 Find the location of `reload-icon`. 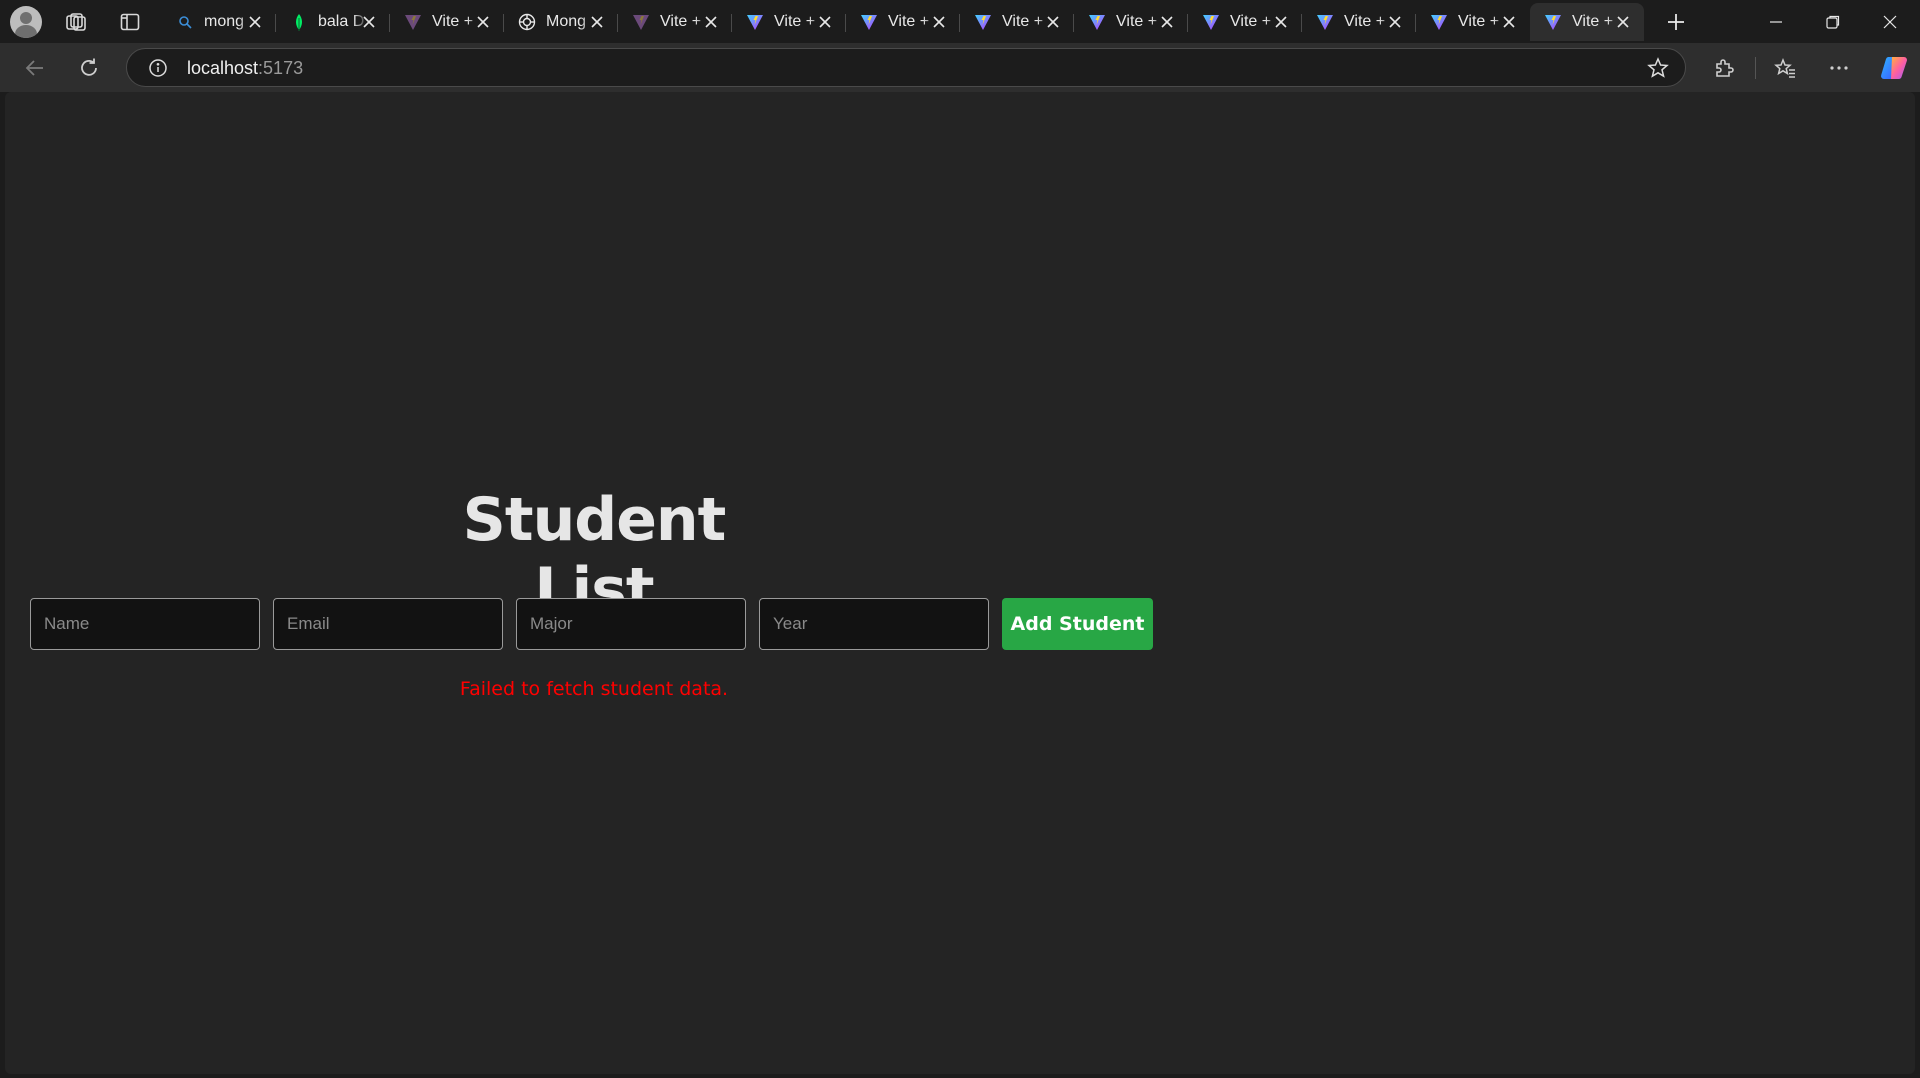

reload-icon is located at coordinates (89, 68).